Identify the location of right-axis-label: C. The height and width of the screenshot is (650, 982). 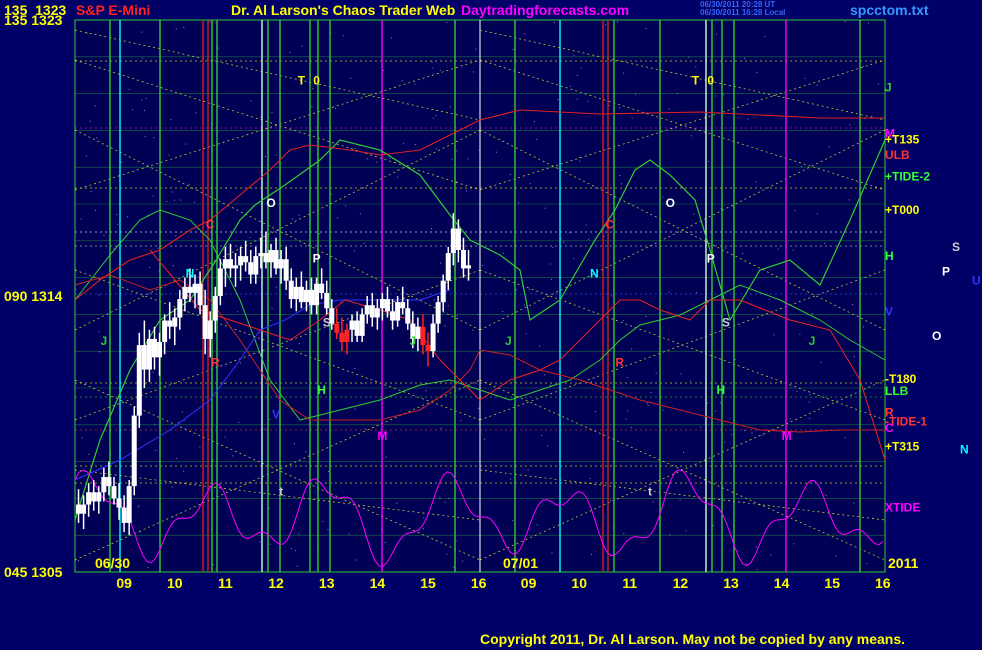
(889, 428).